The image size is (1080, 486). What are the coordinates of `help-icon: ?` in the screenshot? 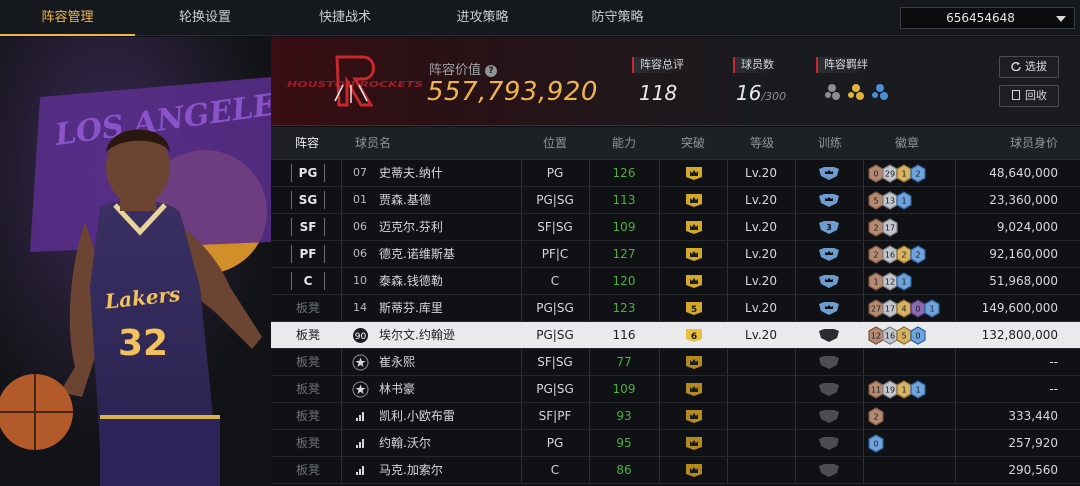 It's located at (491, 71).